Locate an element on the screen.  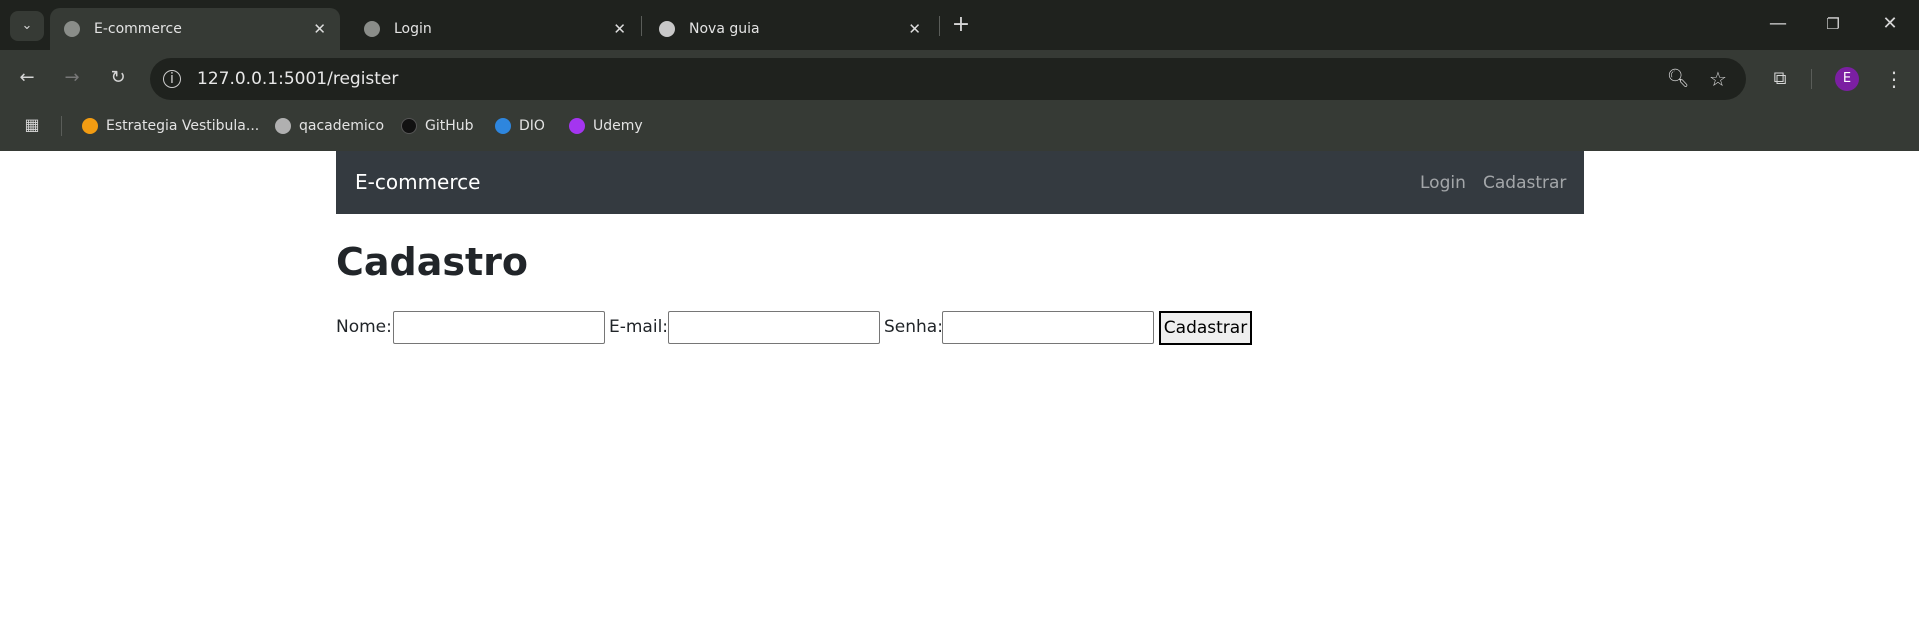
tab-nova-guia: Nova guia ✕ is located at coordinates (790, 29).